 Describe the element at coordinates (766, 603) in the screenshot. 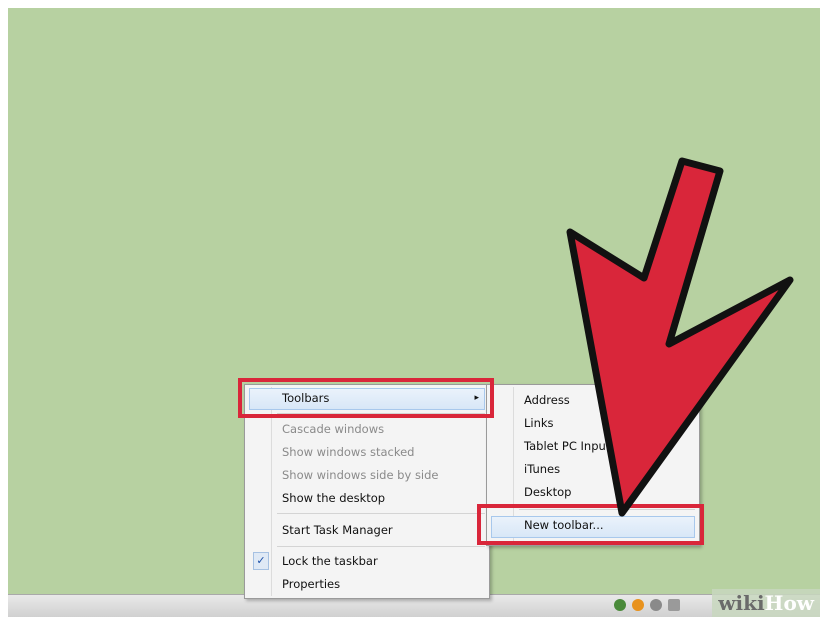

I see `wikihow-watermark: wikiHow` at that location.